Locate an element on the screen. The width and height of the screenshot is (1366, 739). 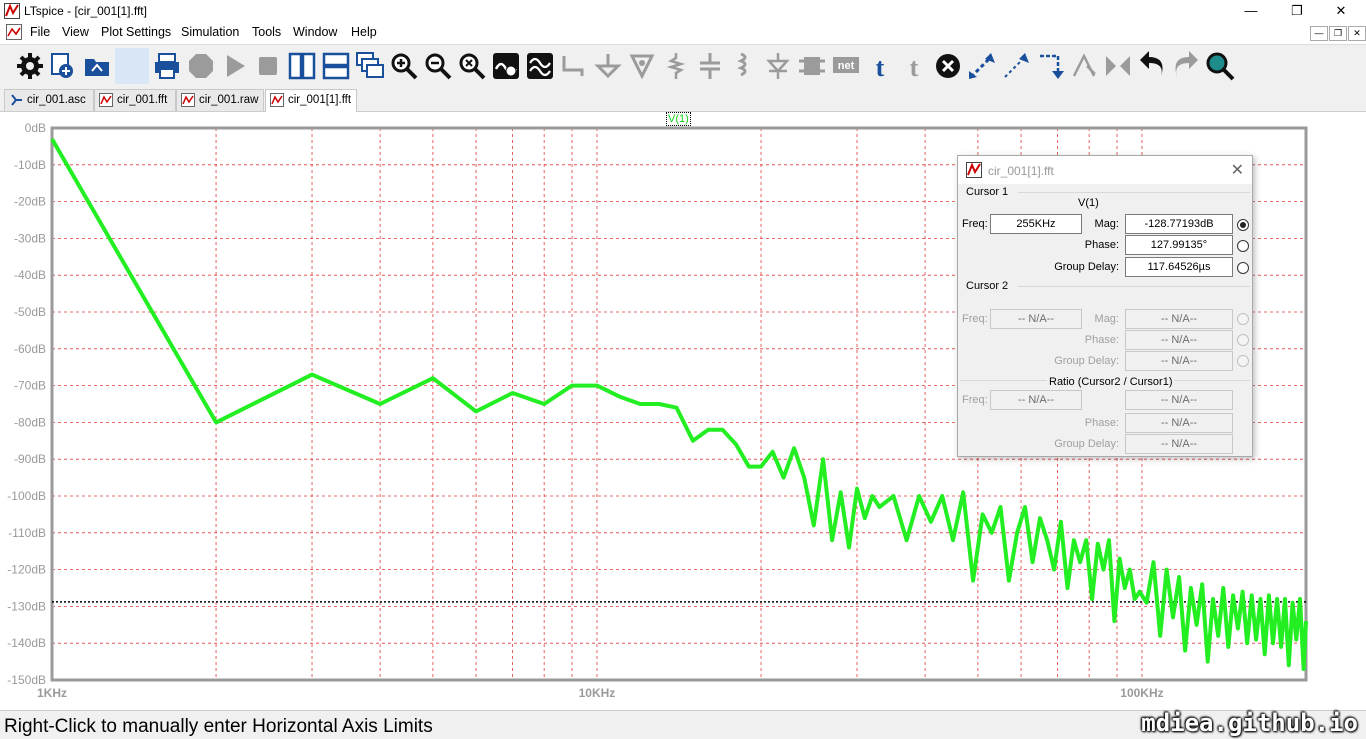
tile-horizontal-icon is located at coordinates (336, 66).